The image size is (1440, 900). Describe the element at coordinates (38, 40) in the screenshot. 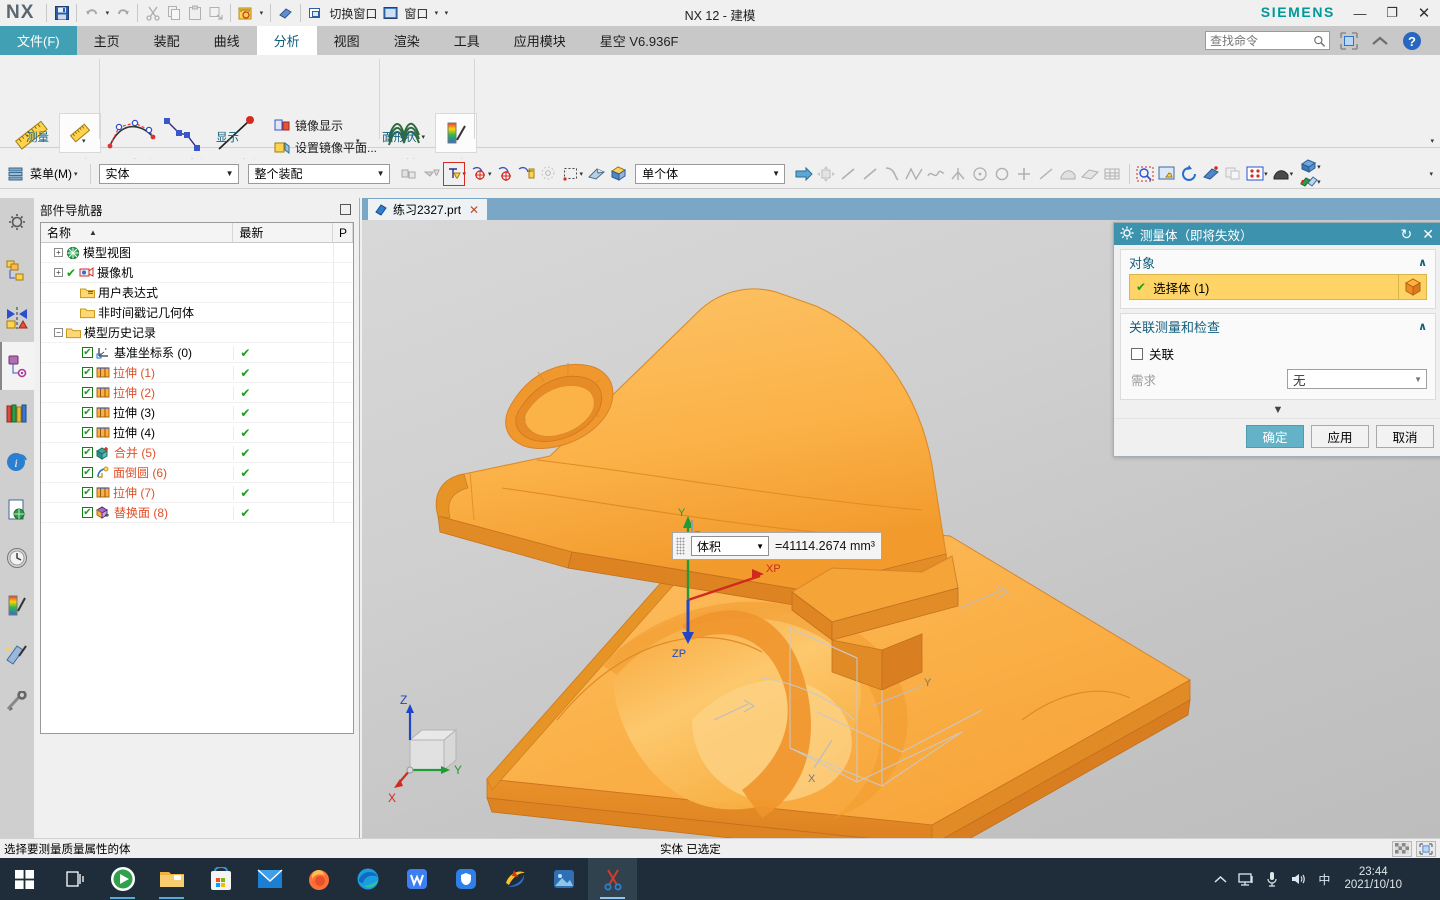

I see `tab-file: 文件(F)` at that location.